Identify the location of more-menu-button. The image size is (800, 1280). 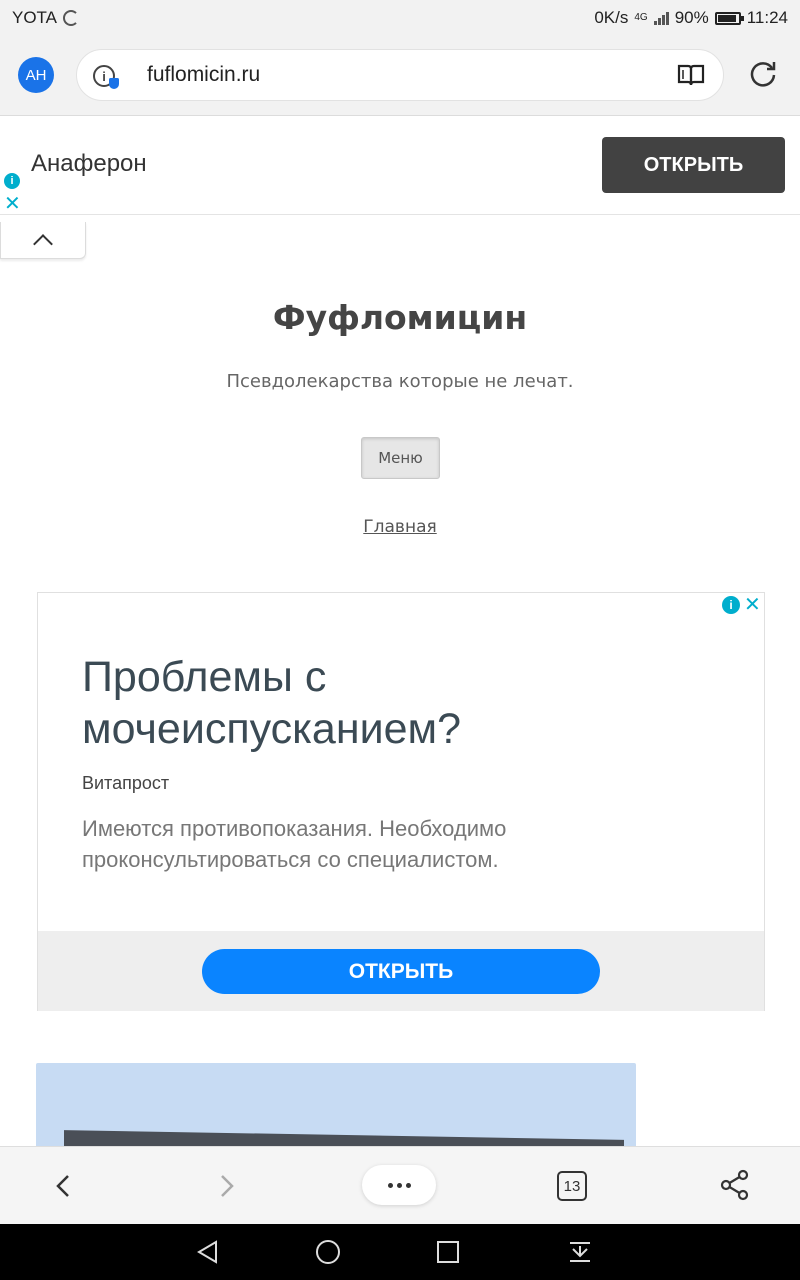
(399, 1185).